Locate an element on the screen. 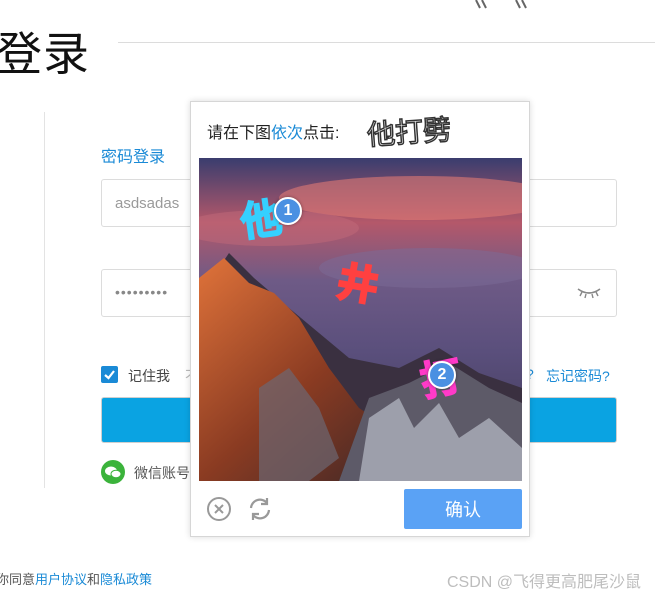 The height and width of the screenshot is (599, 655). forgot-password-link: 忘记密码? is located at coordinates (578, 376).